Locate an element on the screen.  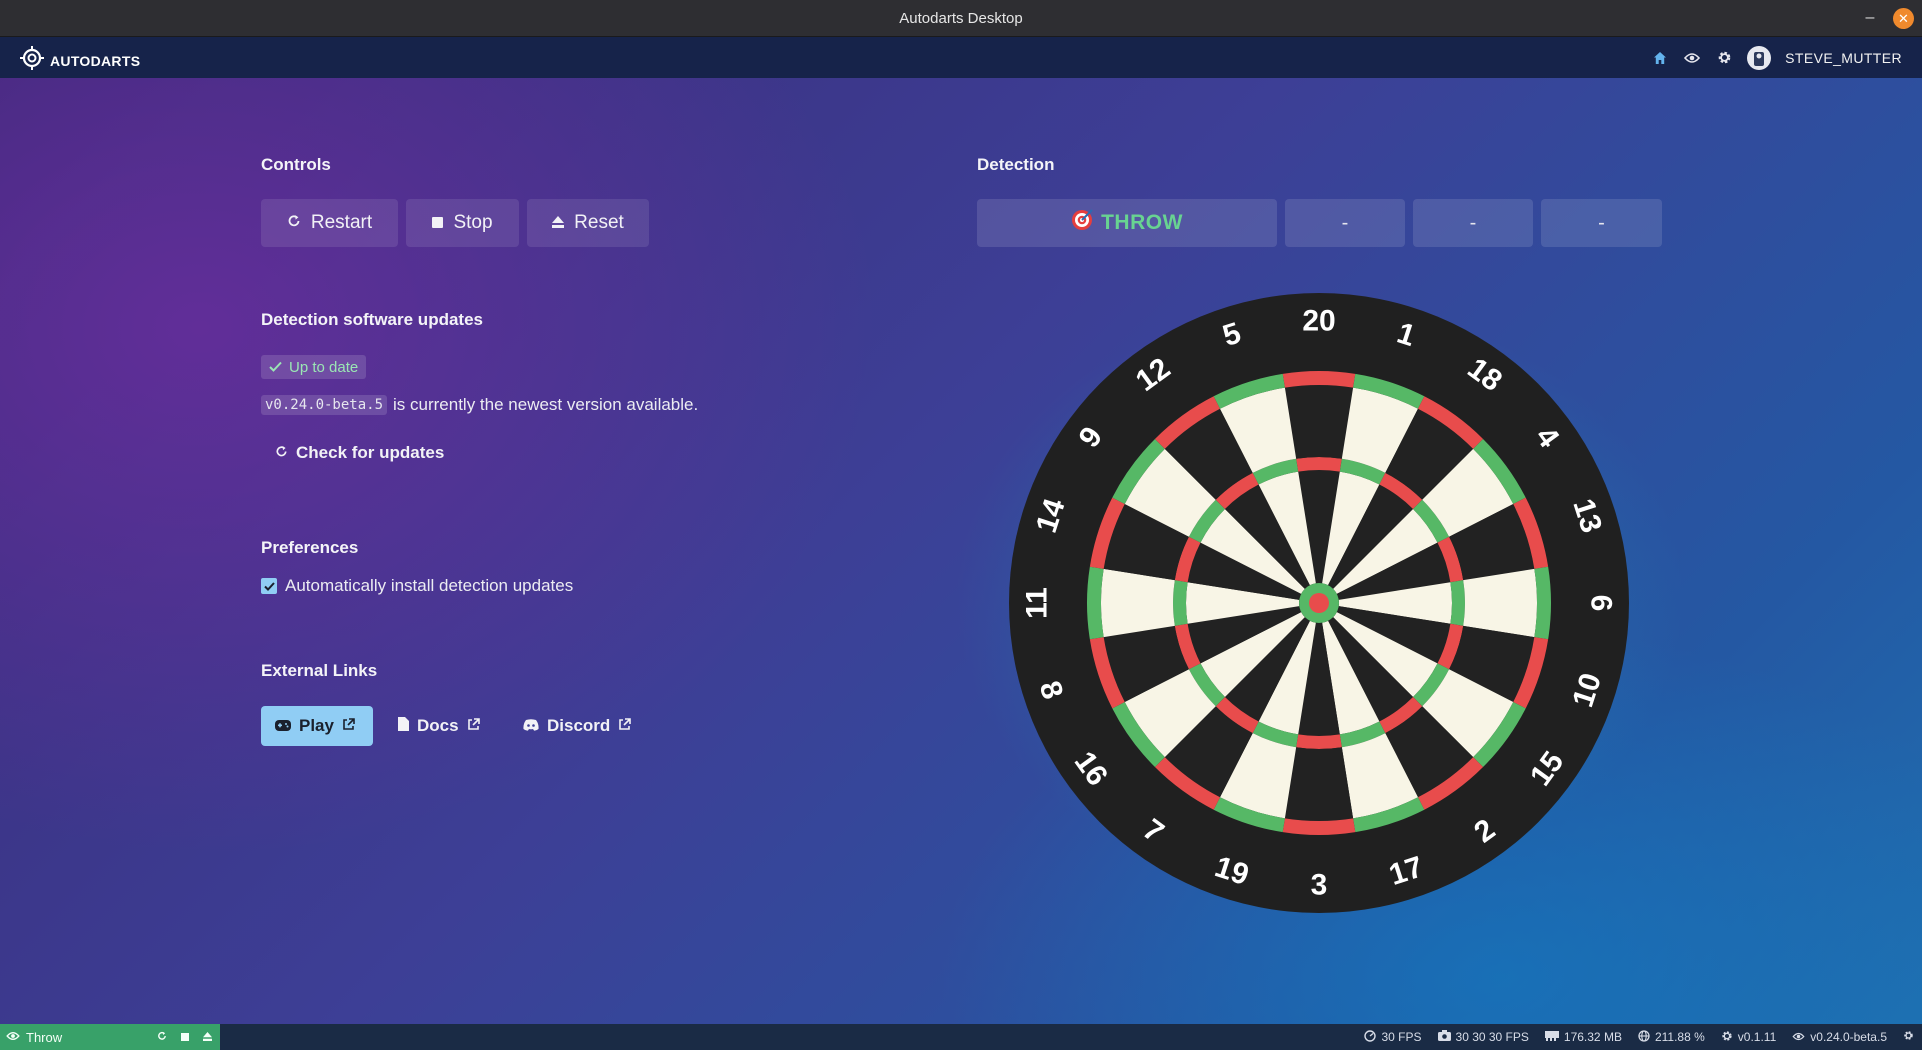
board-number: 6 is located at coordinates (1601, 603).